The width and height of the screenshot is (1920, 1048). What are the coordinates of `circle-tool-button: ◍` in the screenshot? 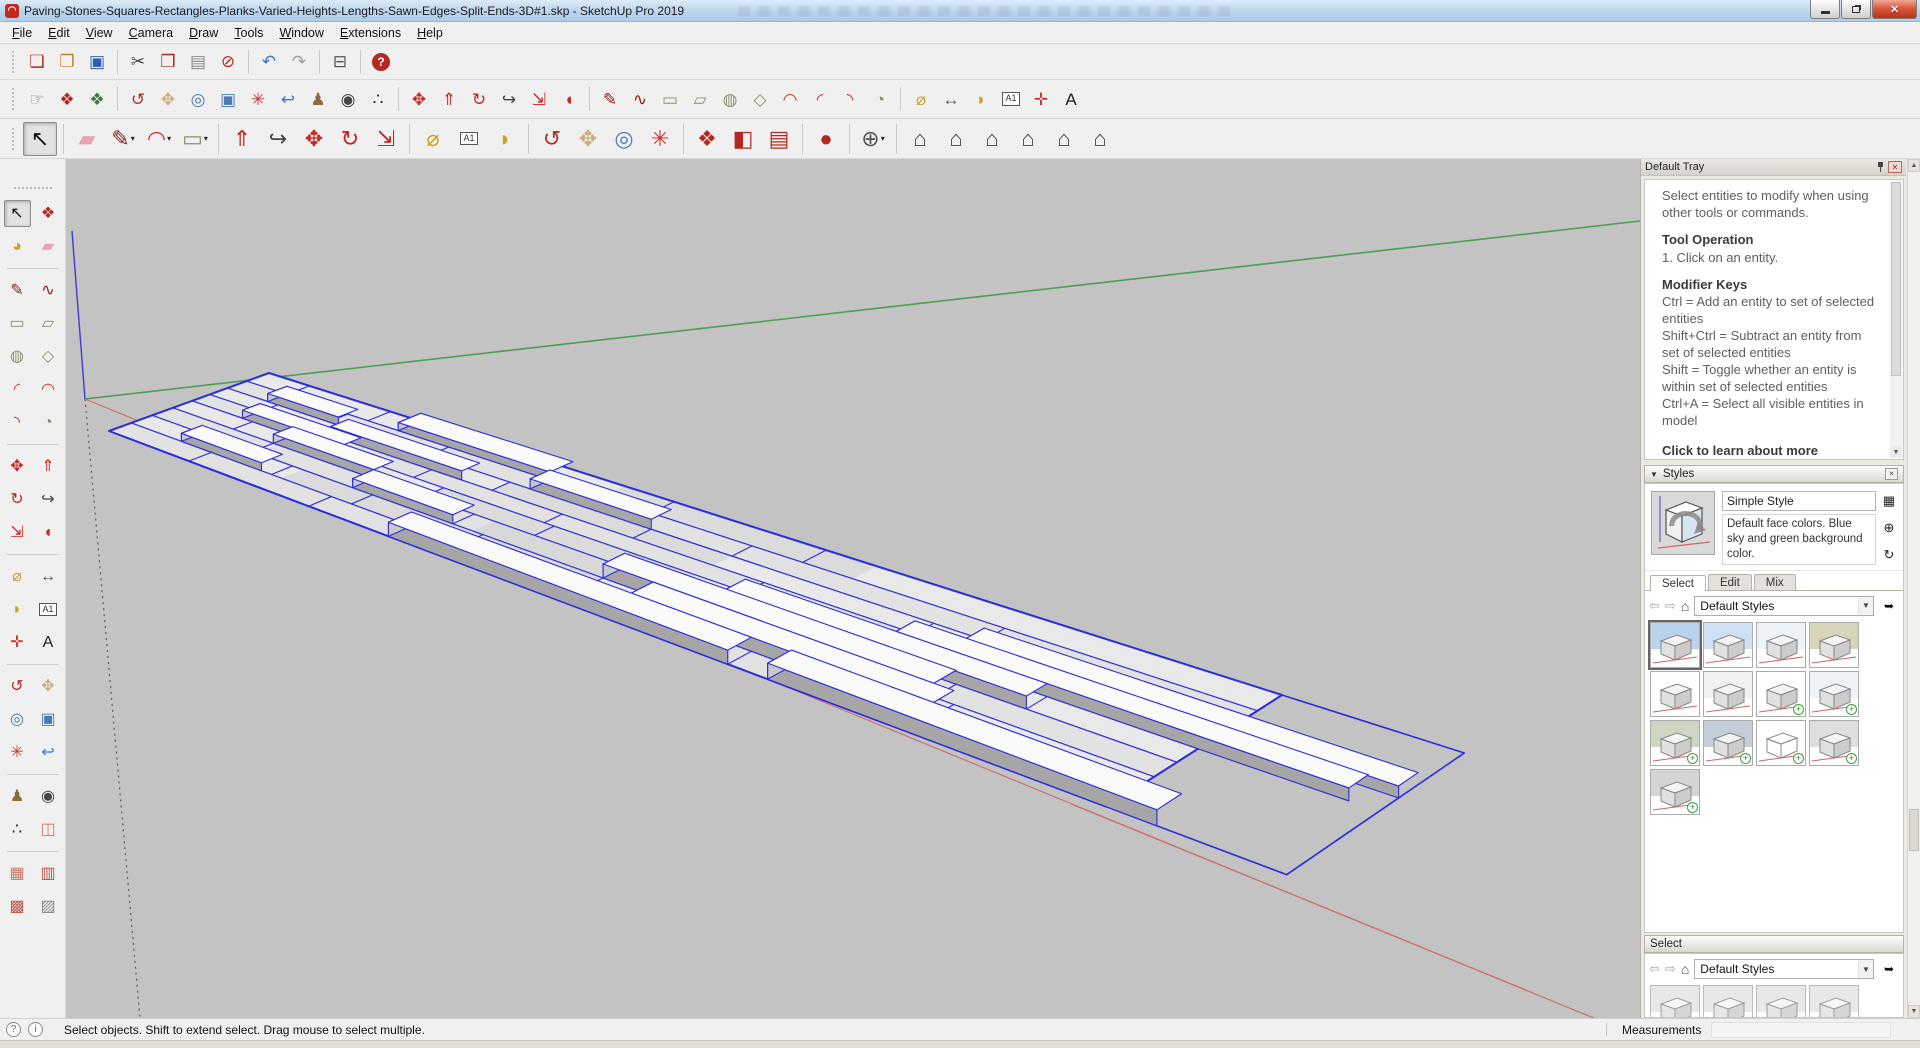 It's located at (17, 356).